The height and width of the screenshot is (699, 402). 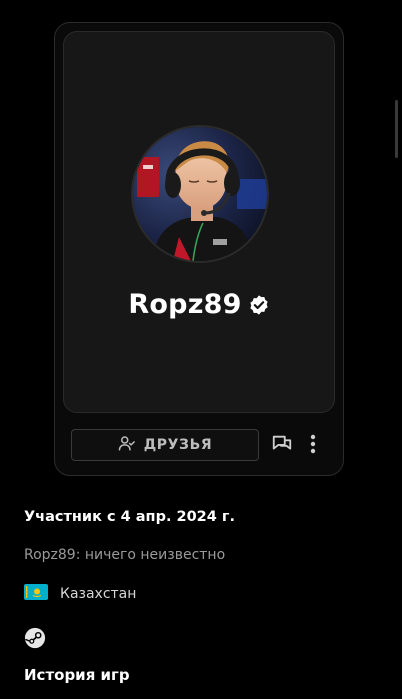 I want to click on kazakhstan-flag-icon, so click(x=36, y=594).